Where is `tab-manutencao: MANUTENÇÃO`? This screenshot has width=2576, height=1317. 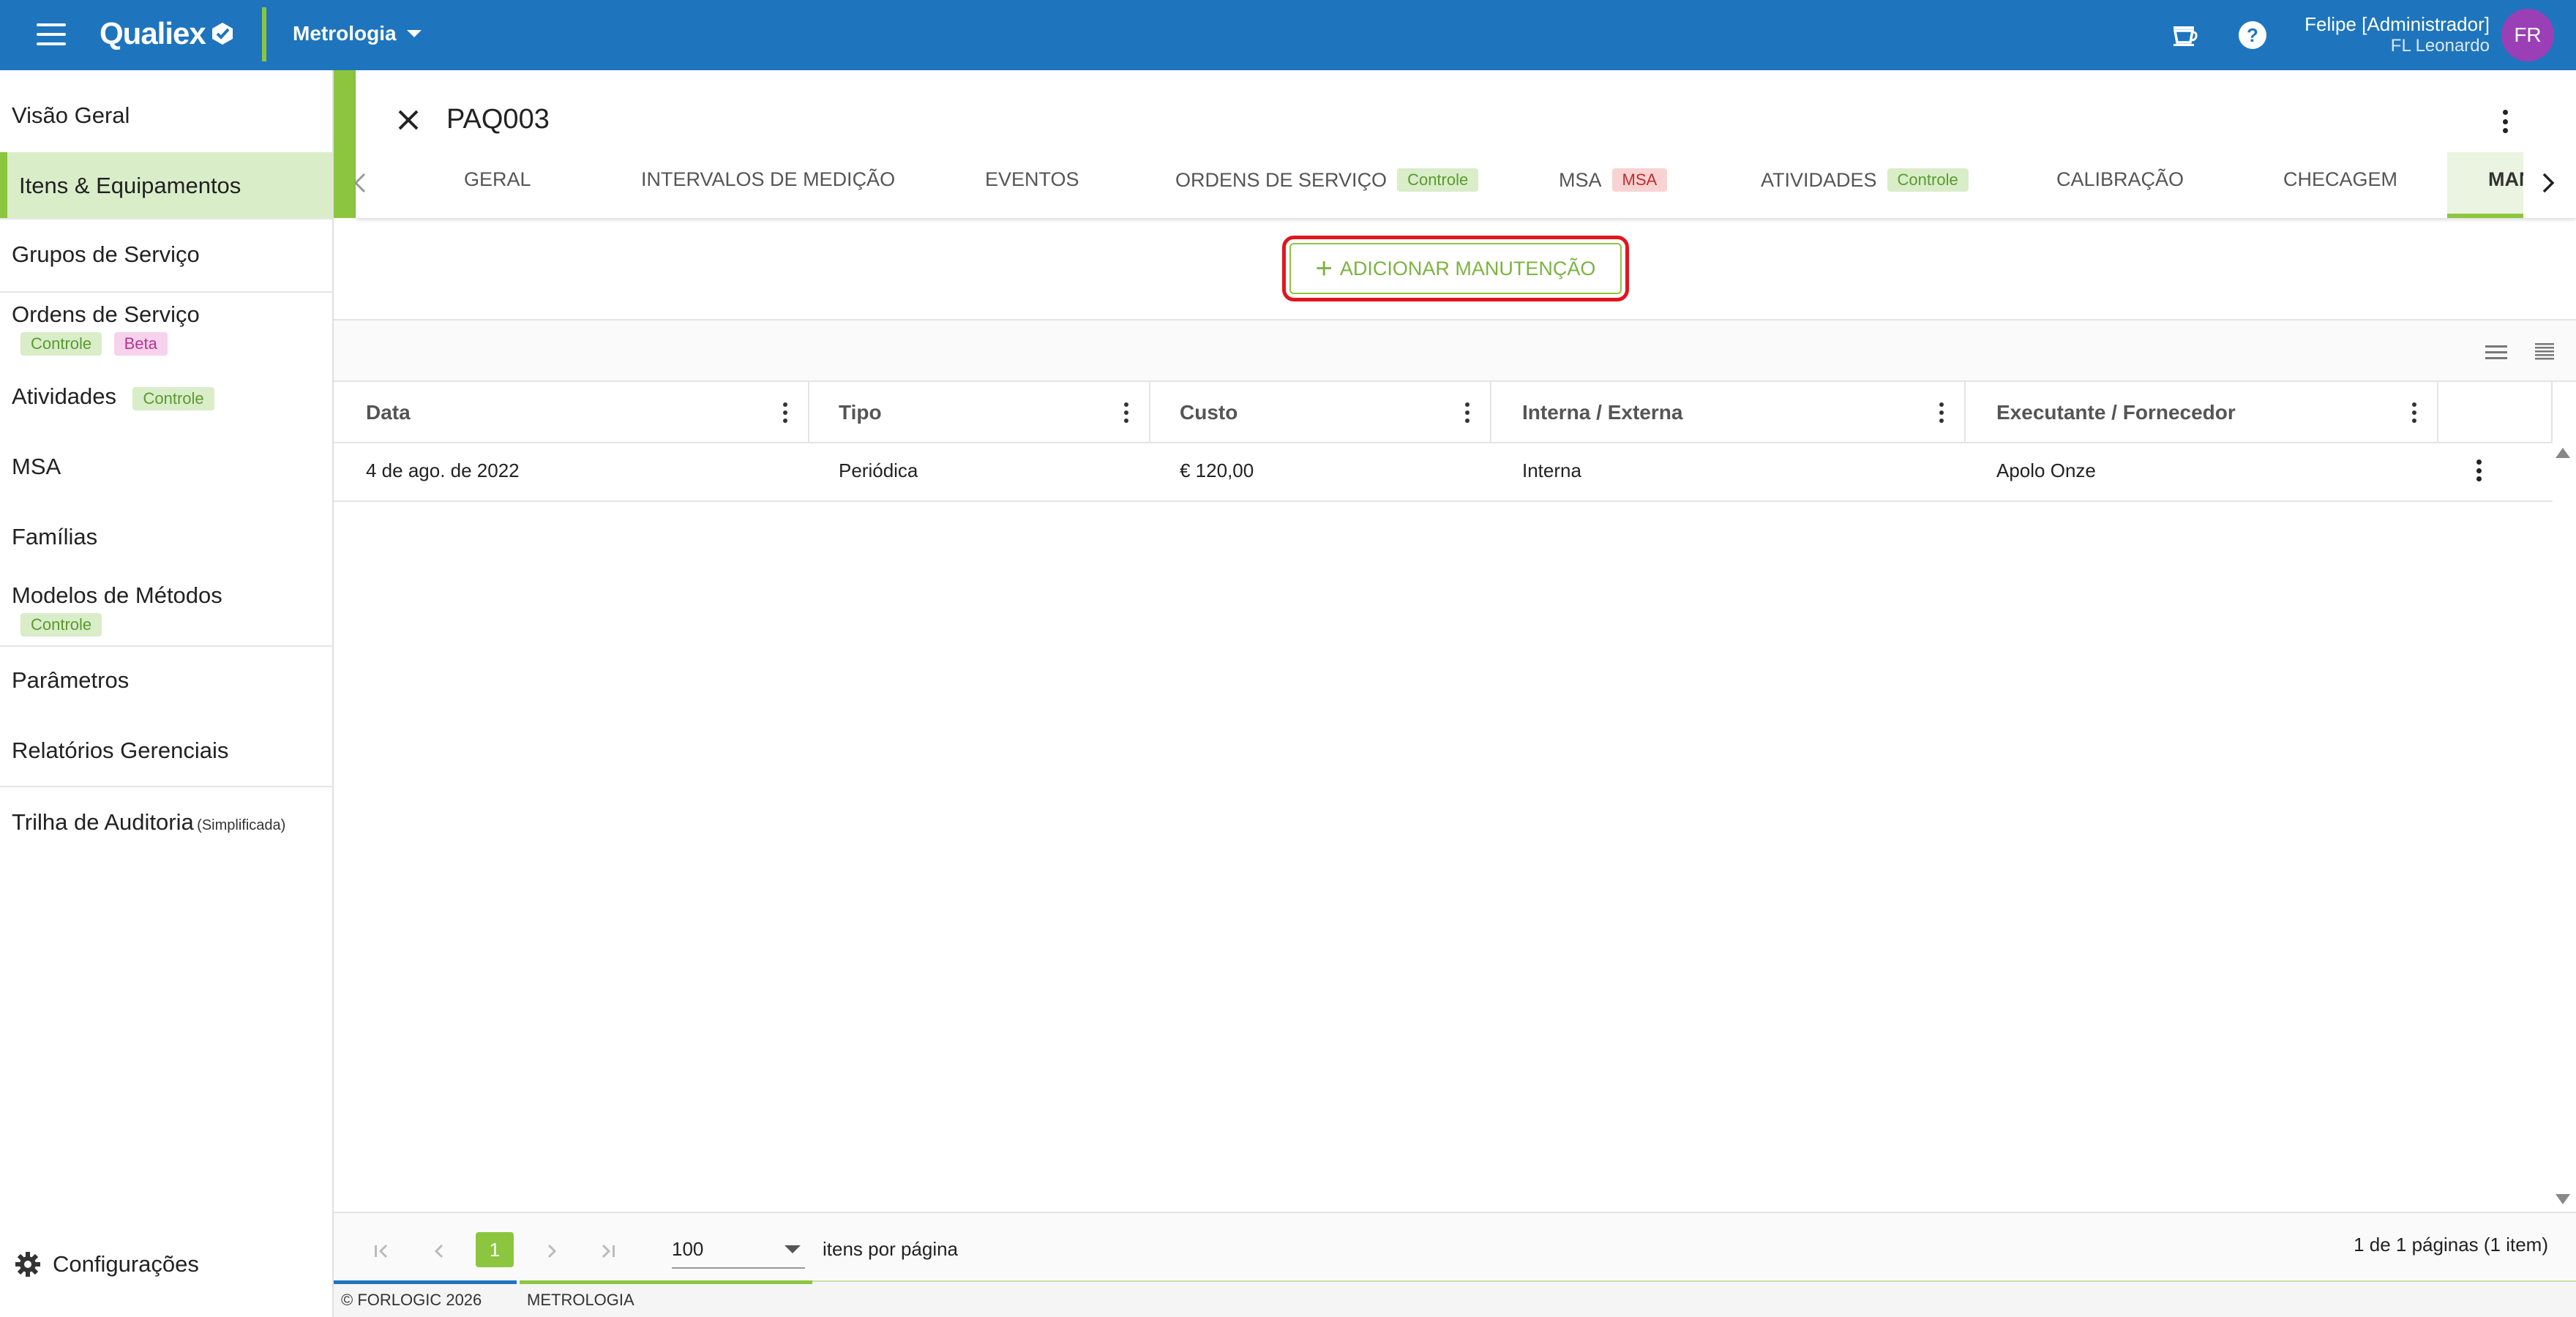
tab-manutencao: MANUTENÇÃO is located at coordinates (2485, 185).